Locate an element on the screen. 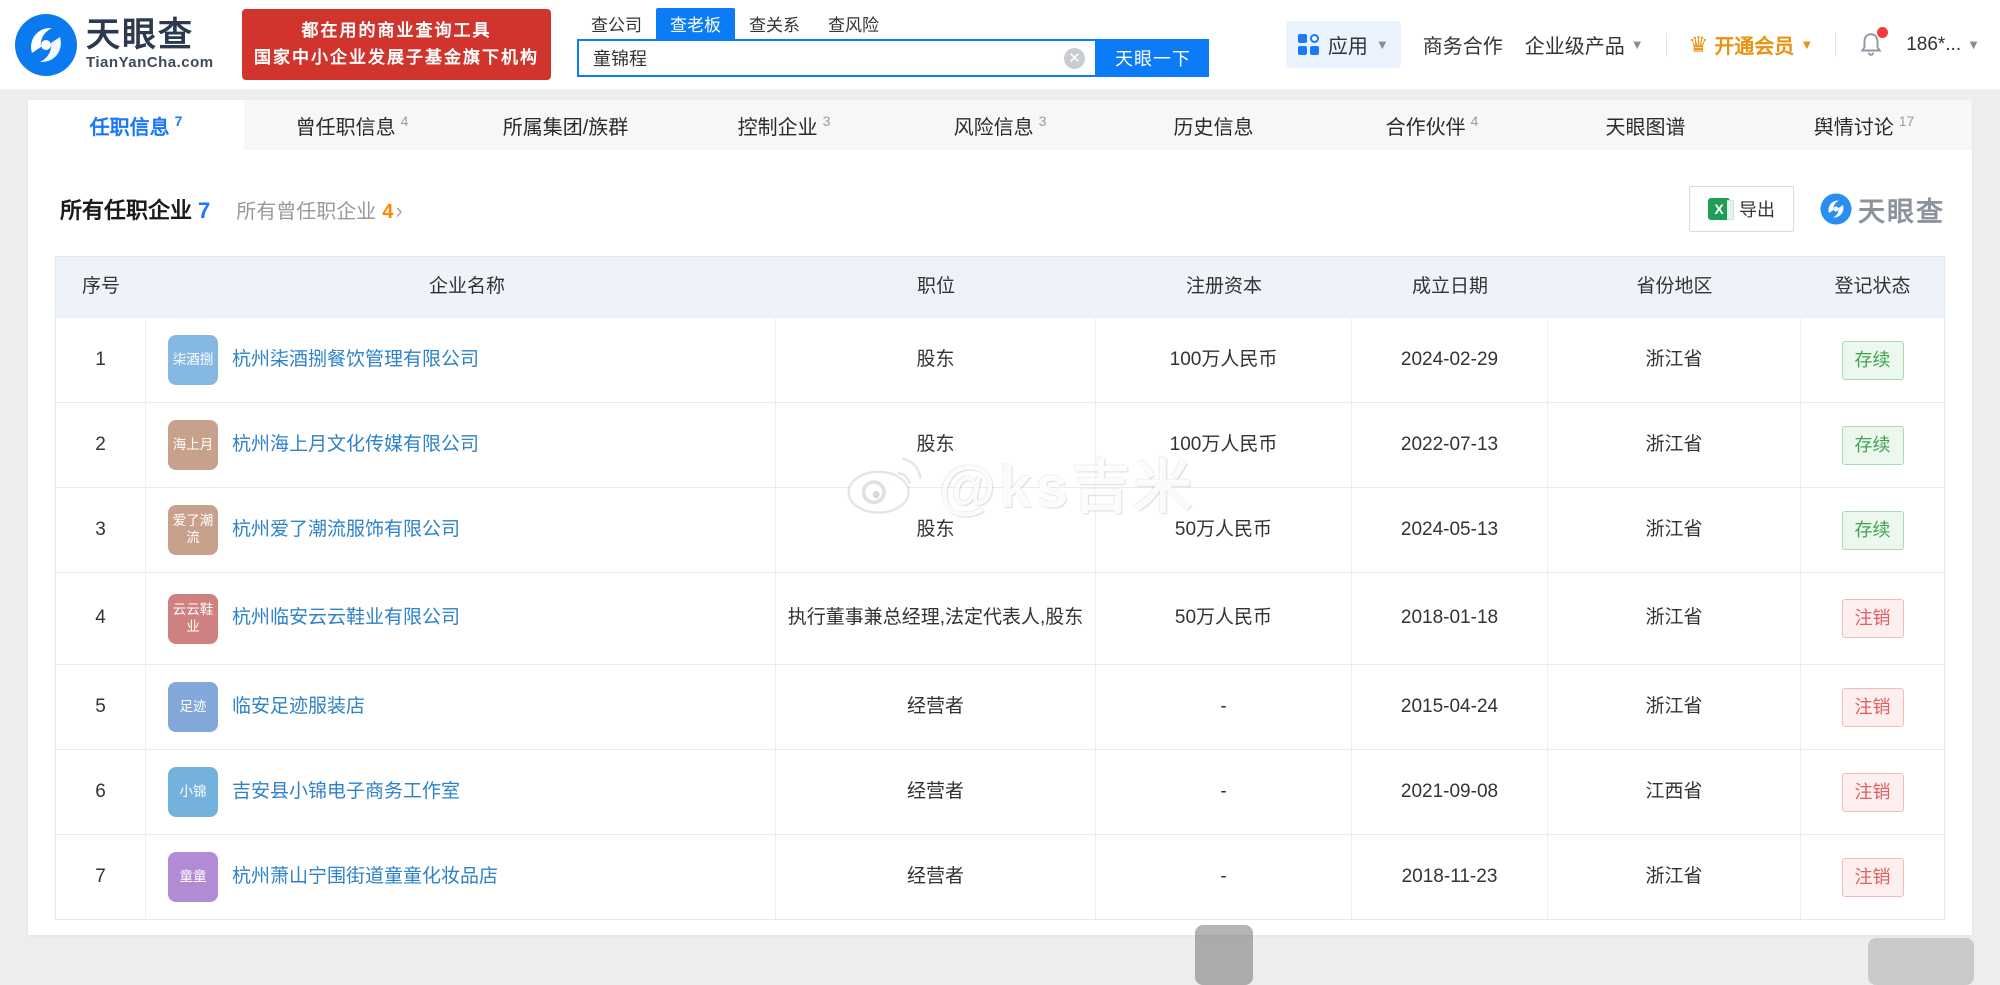  search-area: 查公司 查老板 查关系 查风险 ✕ 天眼一下 is located at coordinates (893, 42).